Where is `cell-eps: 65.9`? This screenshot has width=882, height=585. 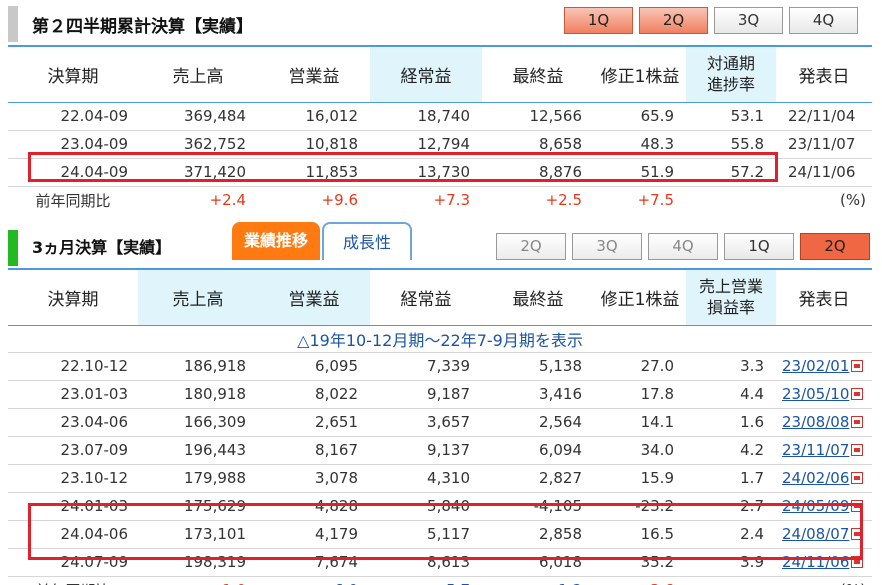 cell-eps: 65.9 is located at coordinates (640, 116).